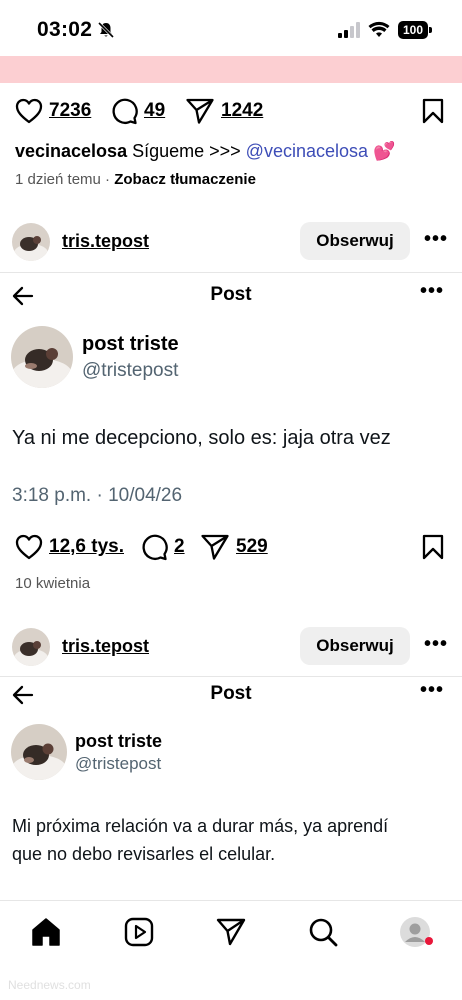  What do you see at coordinates (252, 547) in the screenshot?
I see `share-count: 529` at bounding box center [252, 547].